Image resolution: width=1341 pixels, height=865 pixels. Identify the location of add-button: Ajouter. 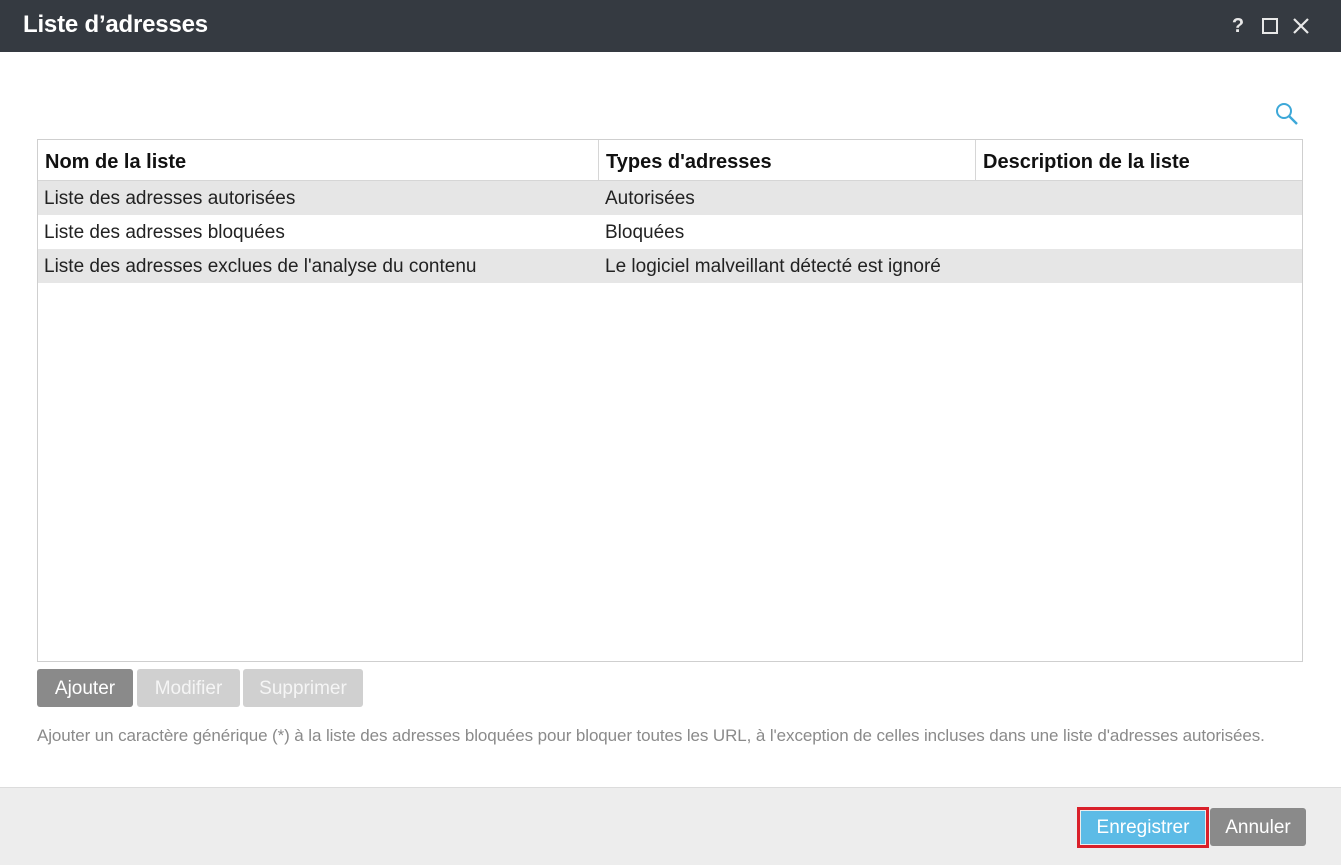
(85, 688).